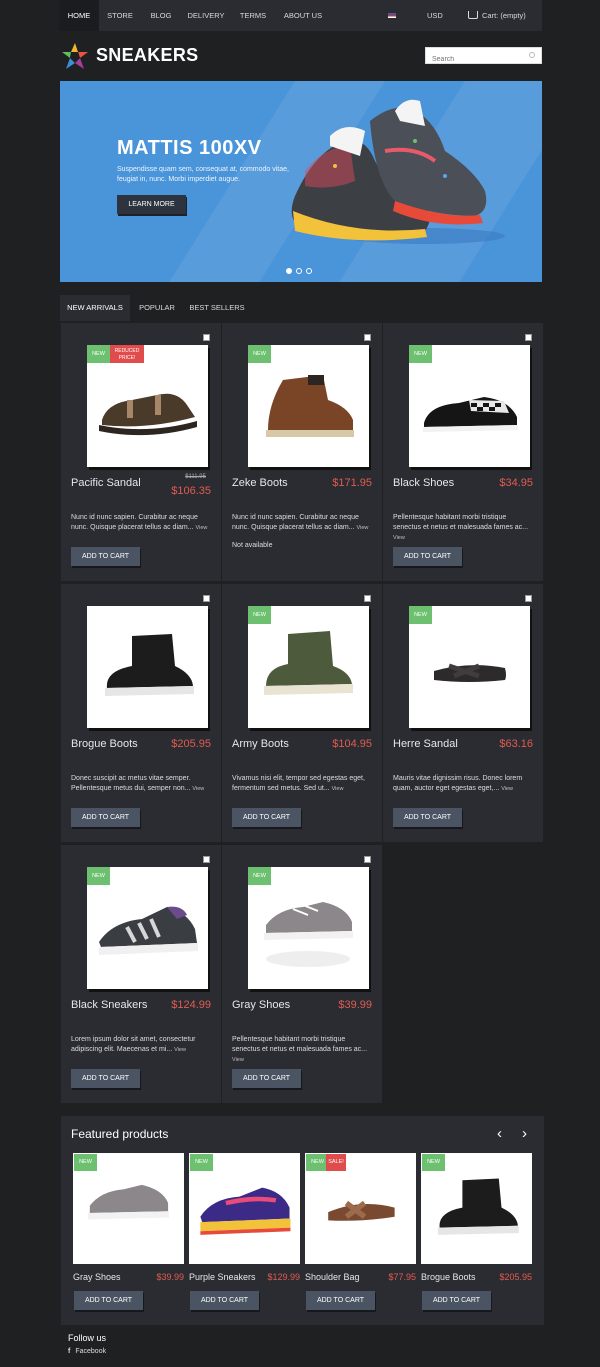 This screenshot has width=600, height=1367. I want to click on product-name: Pacific Sandal, so click(113, 483).